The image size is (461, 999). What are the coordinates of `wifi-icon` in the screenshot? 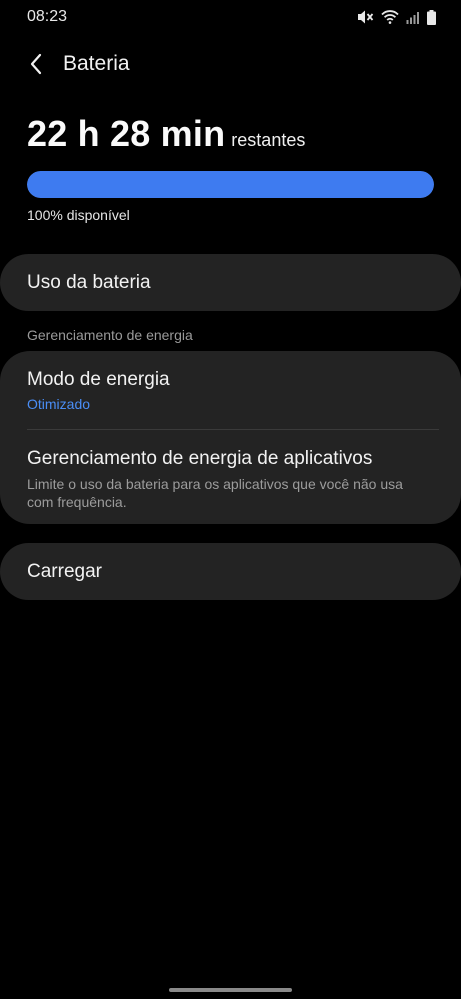 It's located at (390, 17).